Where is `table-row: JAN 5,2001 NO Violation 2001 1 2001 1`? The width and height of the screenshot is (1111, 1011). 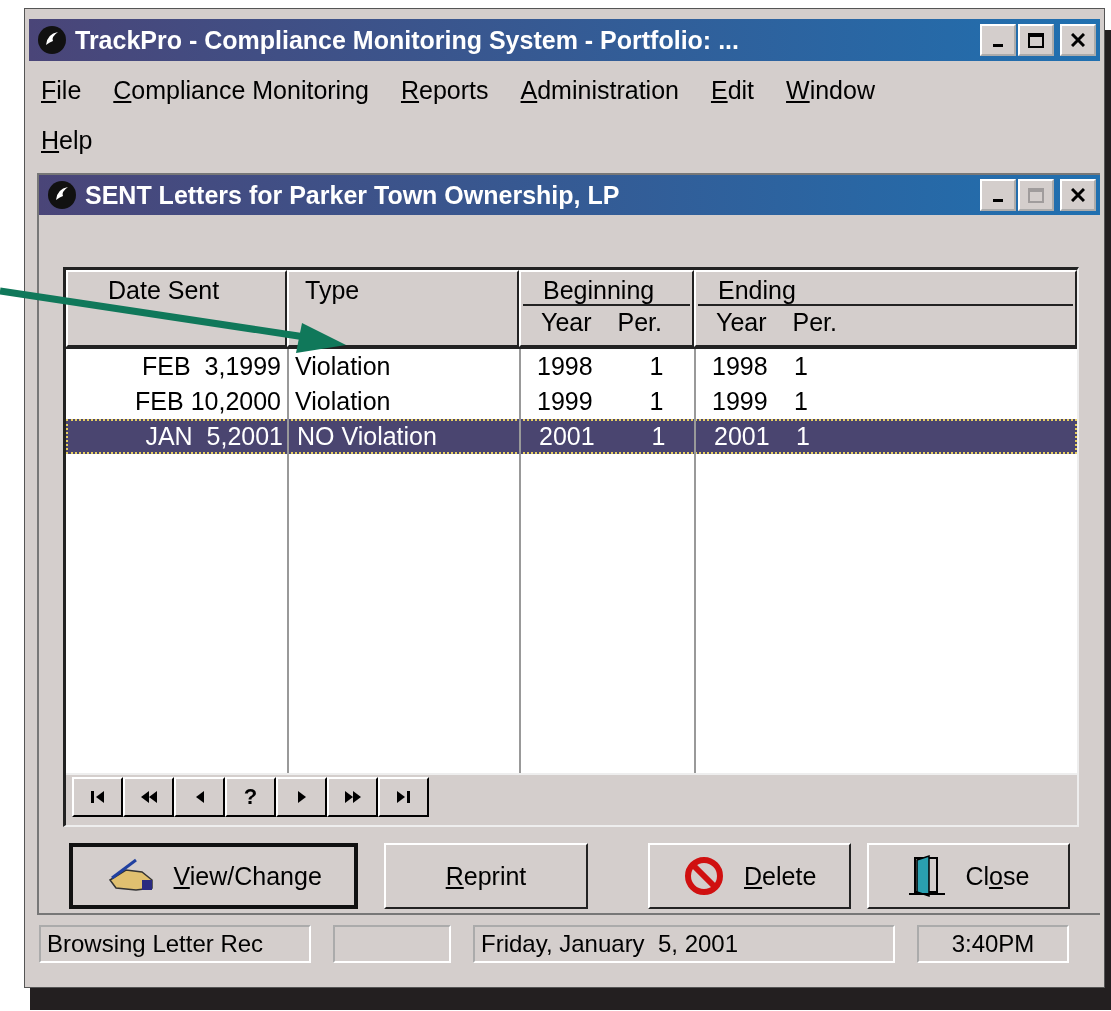
table-row: JAN 5,2001 NO Violation 2001 1 2001 1 is located at coordinates (571, 436).